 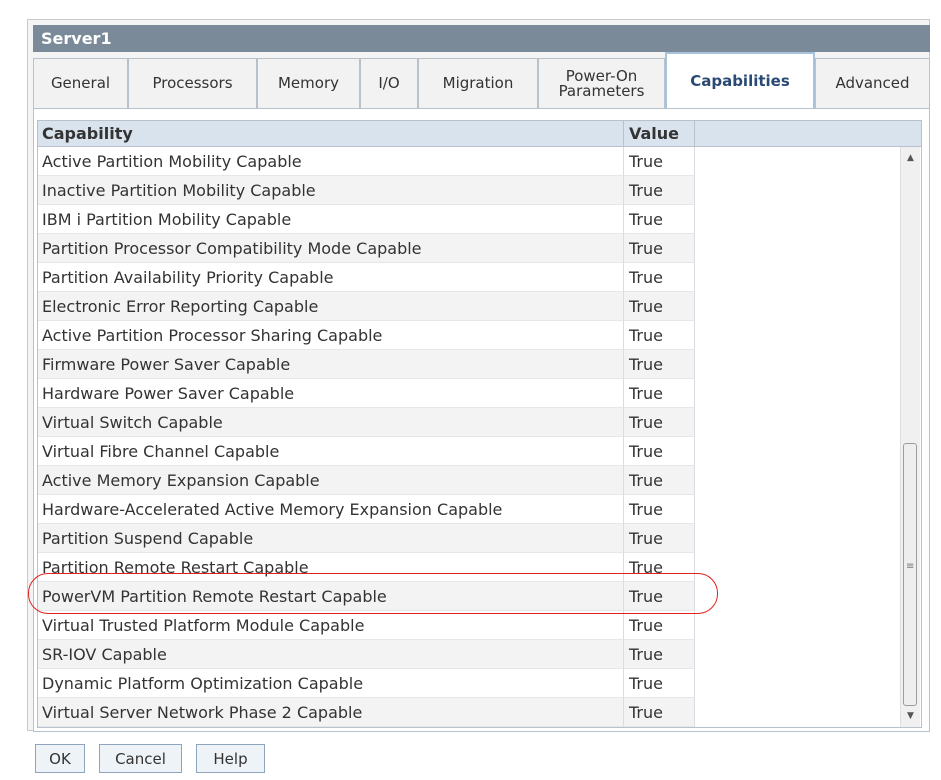 What do you see at coordinates (308, 83) in the screenshot?
I see `tab-memory: Memory` at bounding box center [308, 83].